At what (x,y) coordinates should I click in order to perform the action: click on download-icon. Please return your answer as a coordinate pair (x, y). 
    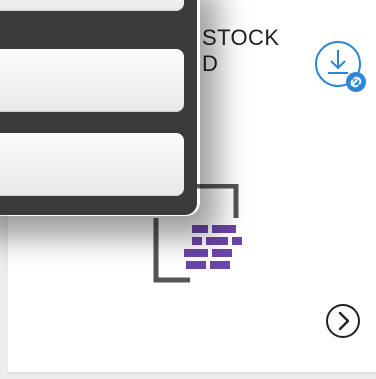
    Looking at the image, I should click on (340, 66).